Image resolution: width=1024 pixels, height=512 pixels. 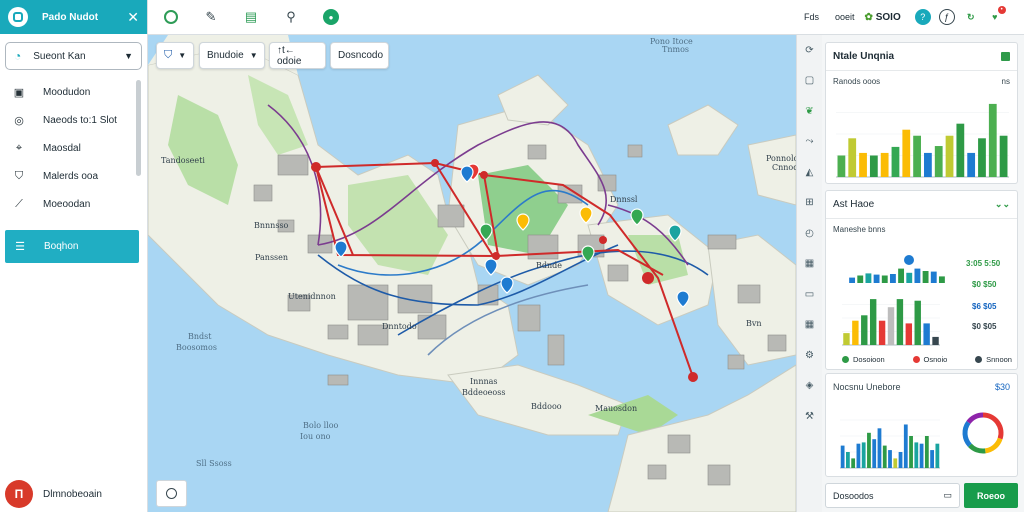 What do you see at coordinates (809, 172) in the screenshot?
I see `car-icon: ◭` at bounding box center [809, 172].